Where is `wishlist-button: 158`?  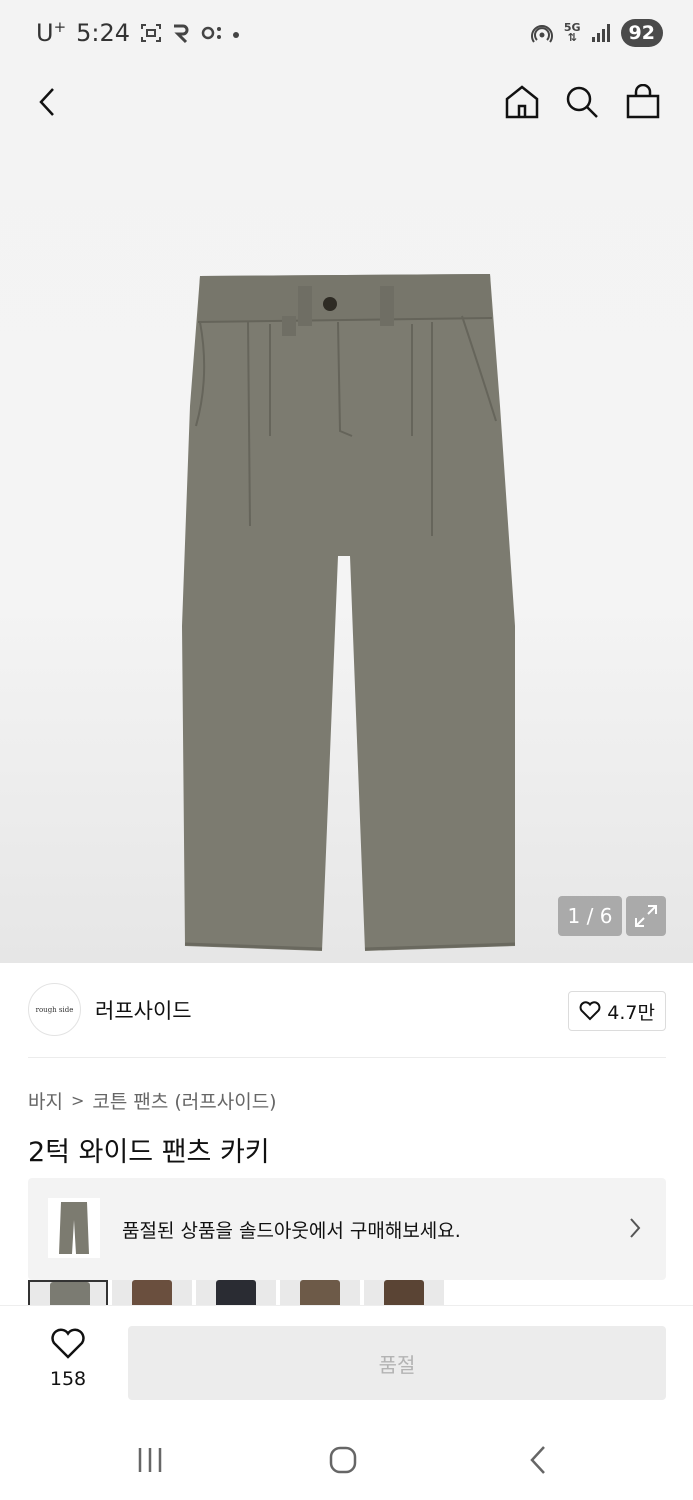
wishlist-button: 158 is located at coordinates (68, 1359).